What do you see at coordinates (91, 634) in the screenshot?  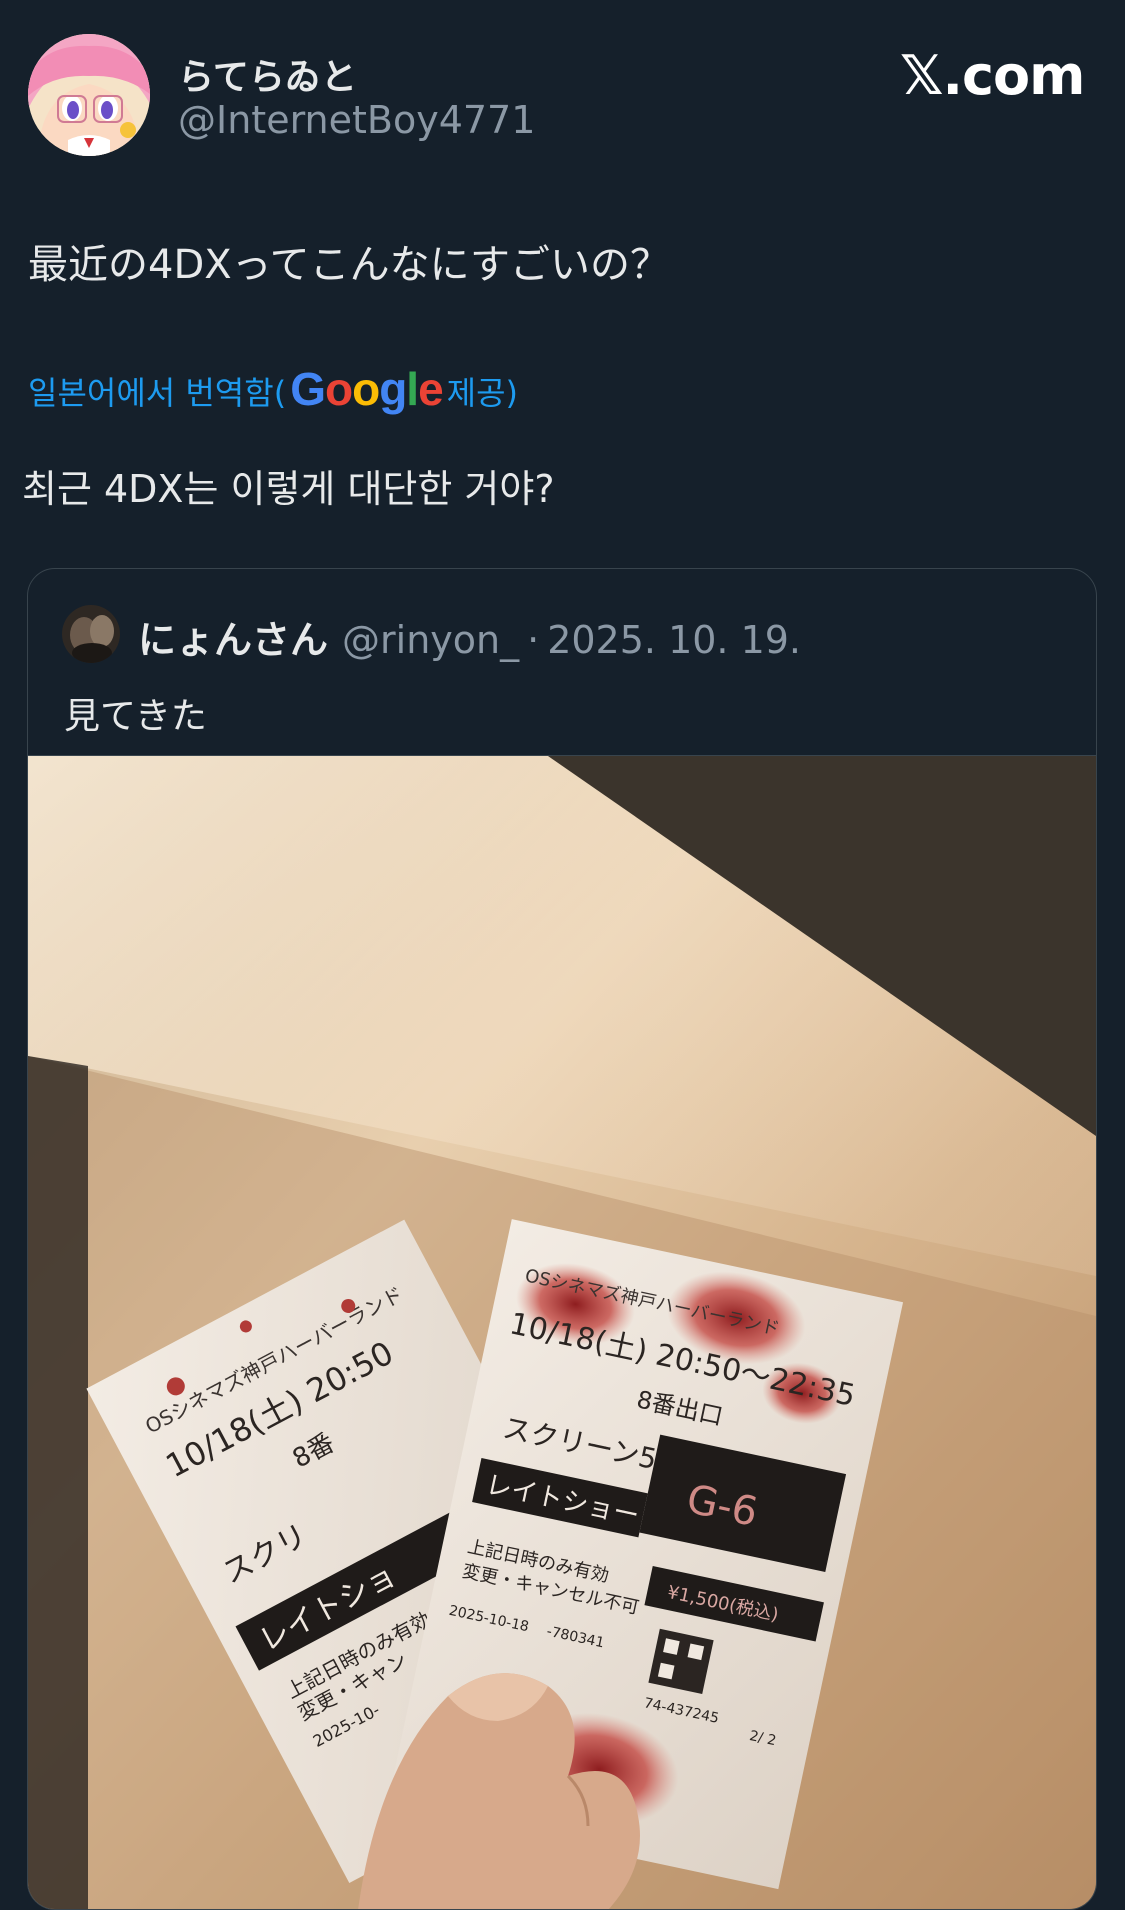 I see `quoted-author-avatar` at bounding box center [91, 634].